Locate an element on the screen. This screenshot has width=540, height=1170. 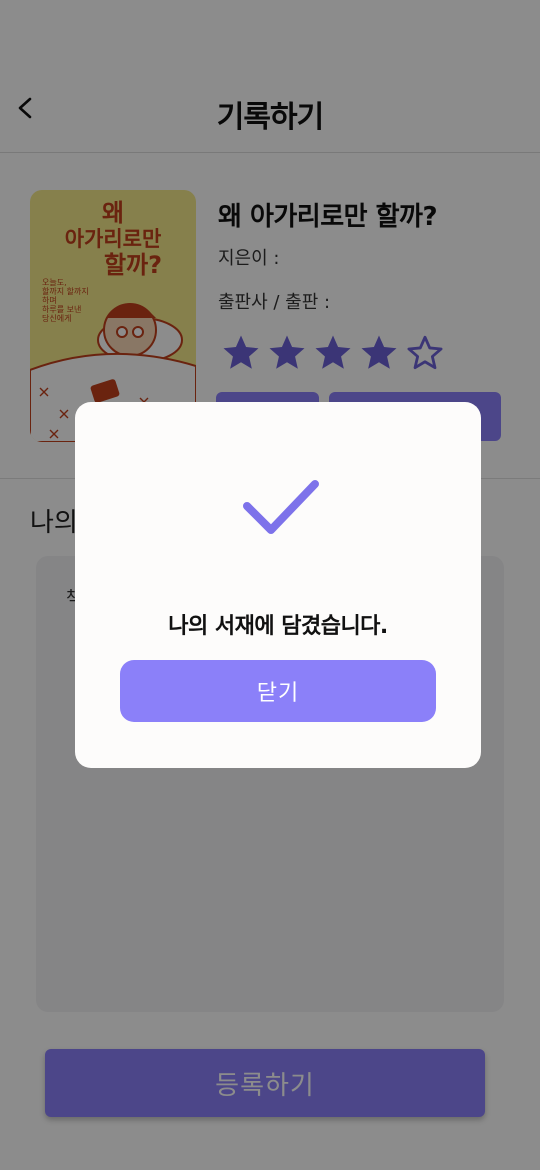
close-button: 닫기 is located at coordinates (278, 691).